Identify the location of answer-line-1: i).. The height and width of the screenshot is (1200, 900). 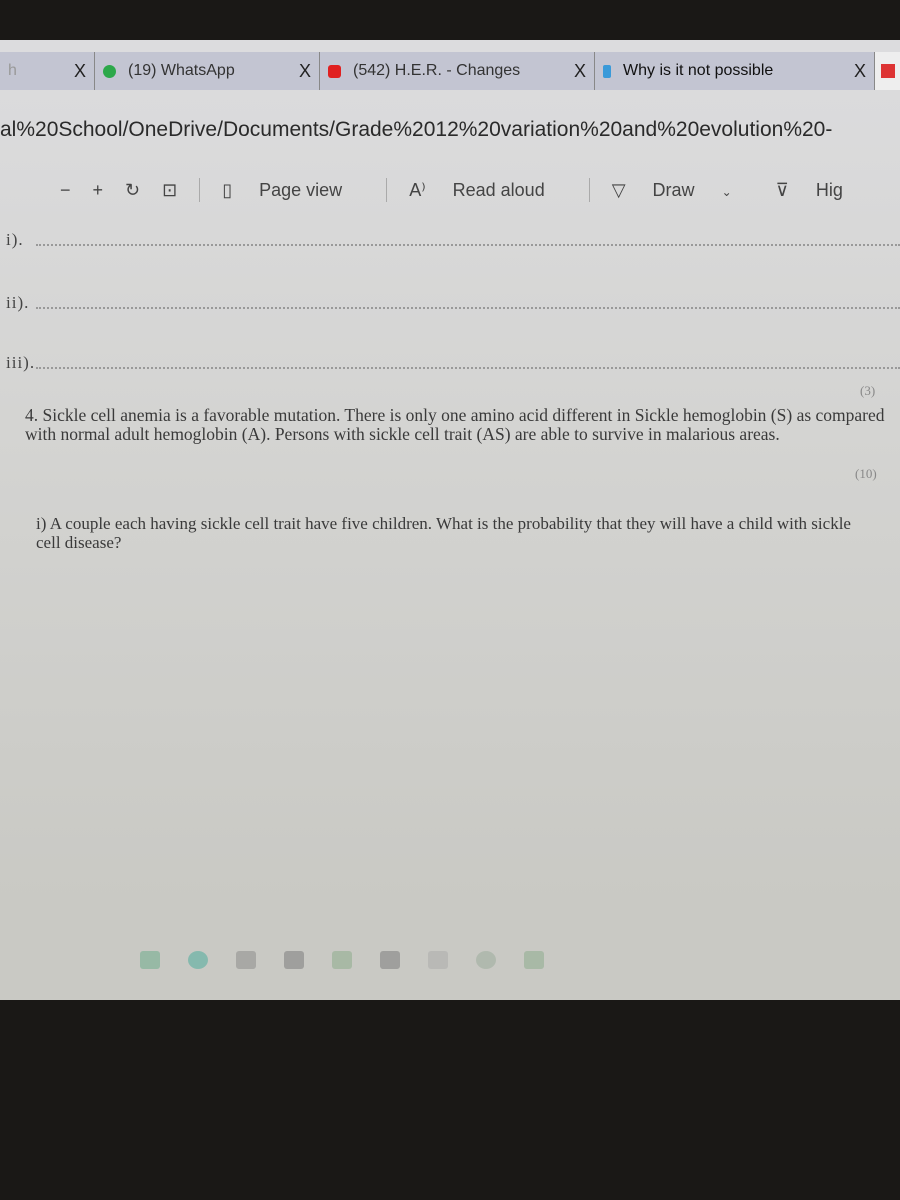
(15, 239).